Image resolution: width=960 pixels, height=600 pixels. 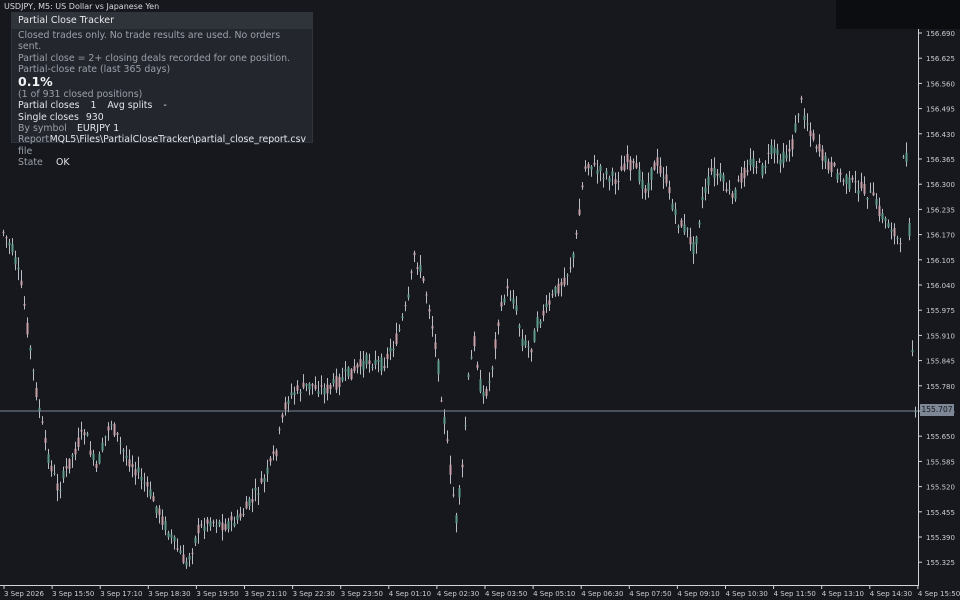 What do you see at coordinates (162, 21) in the screenshot?
I see `panel-title: Partial Close Tracker` at bounding box center [162, 21].